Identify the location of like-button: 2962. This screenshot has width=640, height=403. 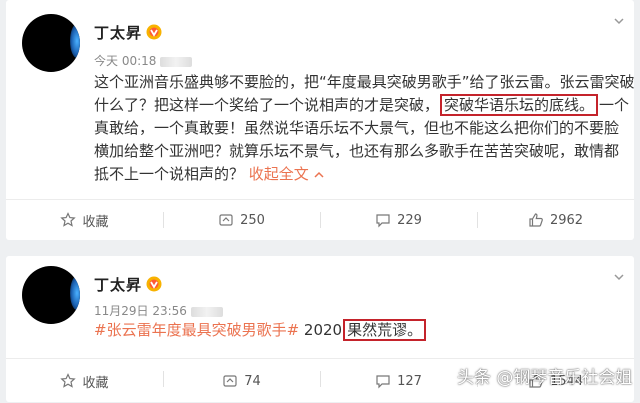
(555, 220).